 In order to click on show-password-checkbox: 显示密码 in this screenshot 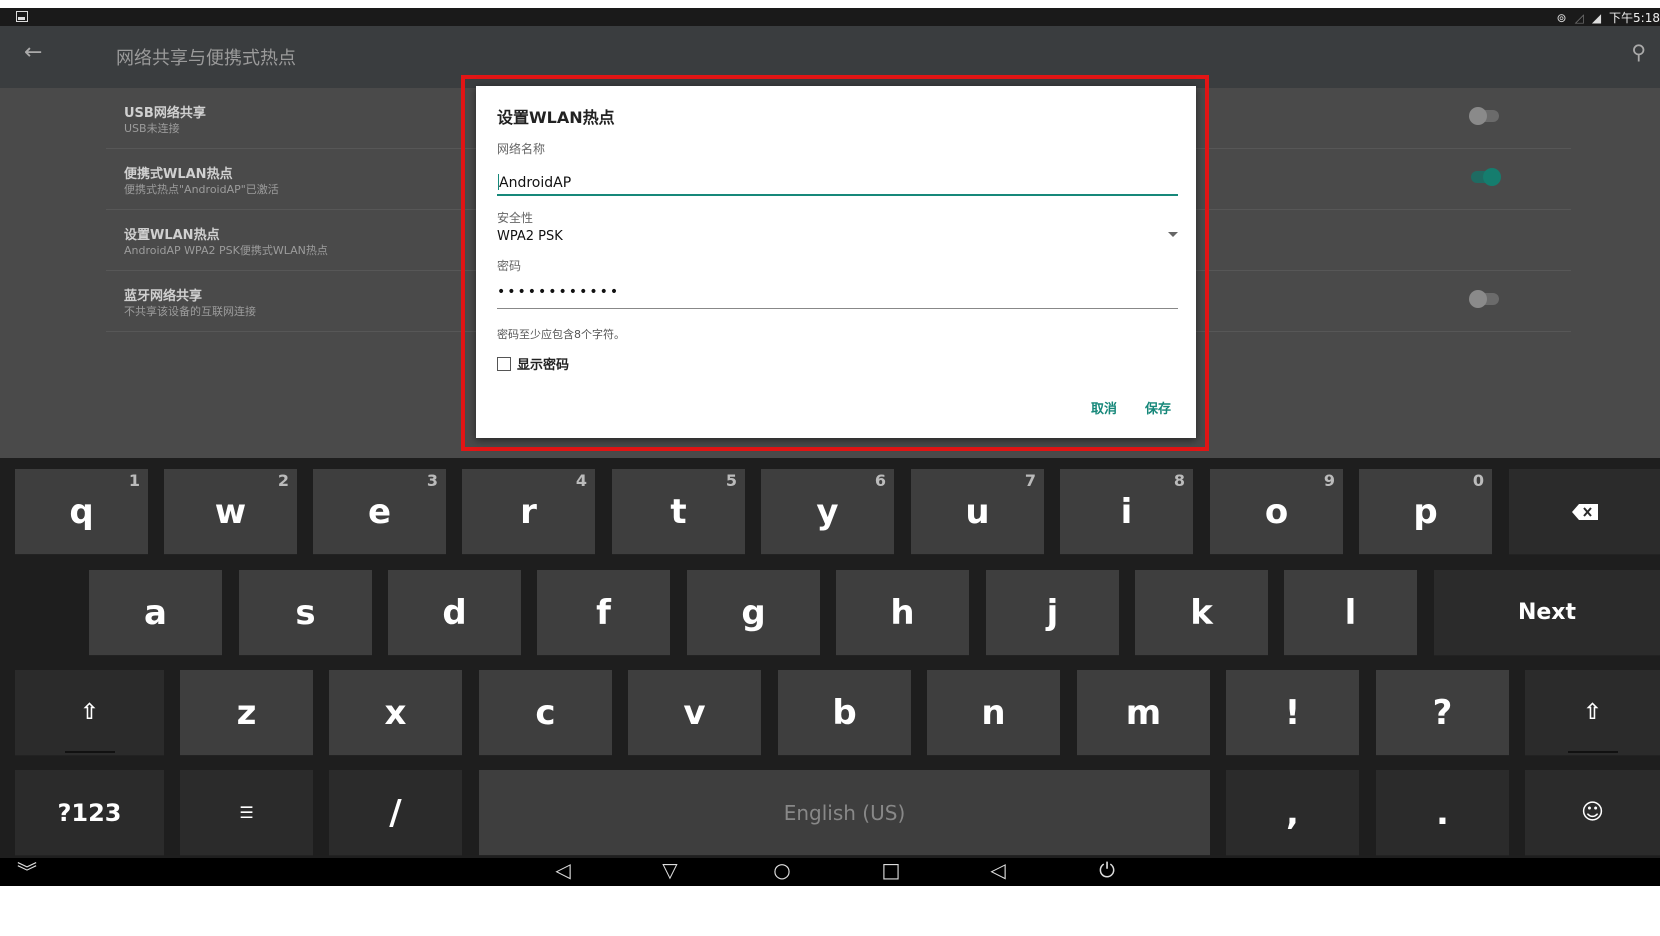, I will do `click(533, 363)`.